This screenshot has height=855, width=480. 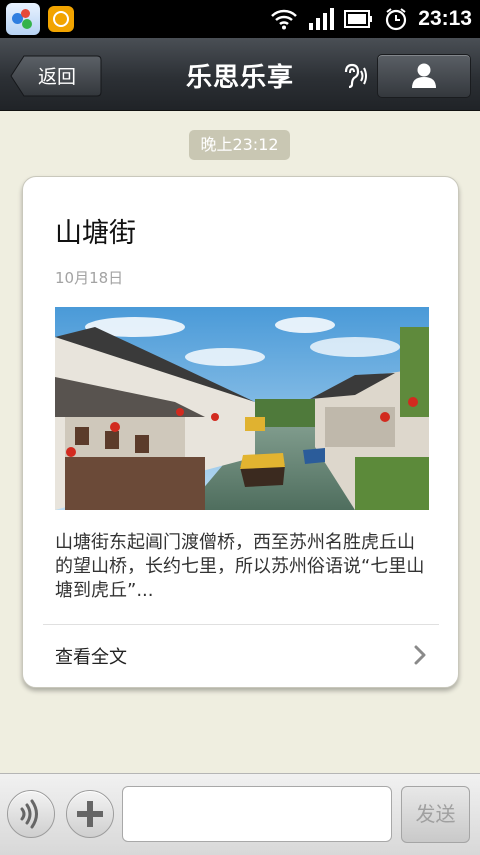 What do you see at coordinates (240, 74) in the screenshot?
I see `app-header: 返回 乐思乐享` at bounding box center [240, 74].